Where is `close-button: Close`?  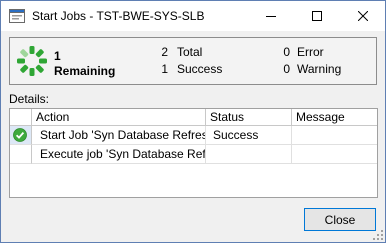
close-button: Close is located at coordinates (340, 219).